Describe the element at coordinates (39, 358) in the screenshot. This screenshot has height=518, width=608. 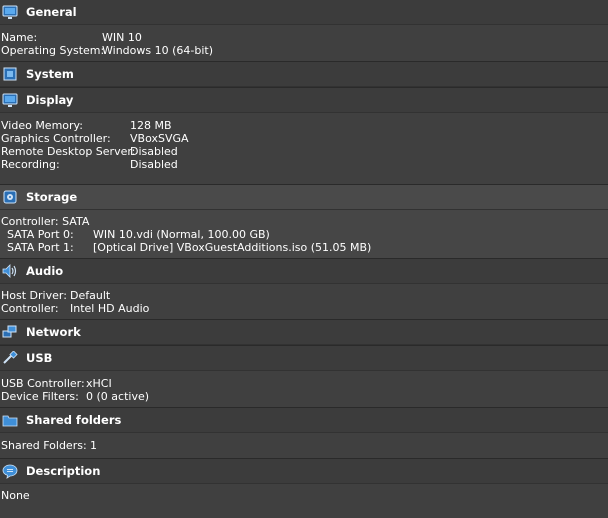
I see `section-usb-title: USB` at that location.